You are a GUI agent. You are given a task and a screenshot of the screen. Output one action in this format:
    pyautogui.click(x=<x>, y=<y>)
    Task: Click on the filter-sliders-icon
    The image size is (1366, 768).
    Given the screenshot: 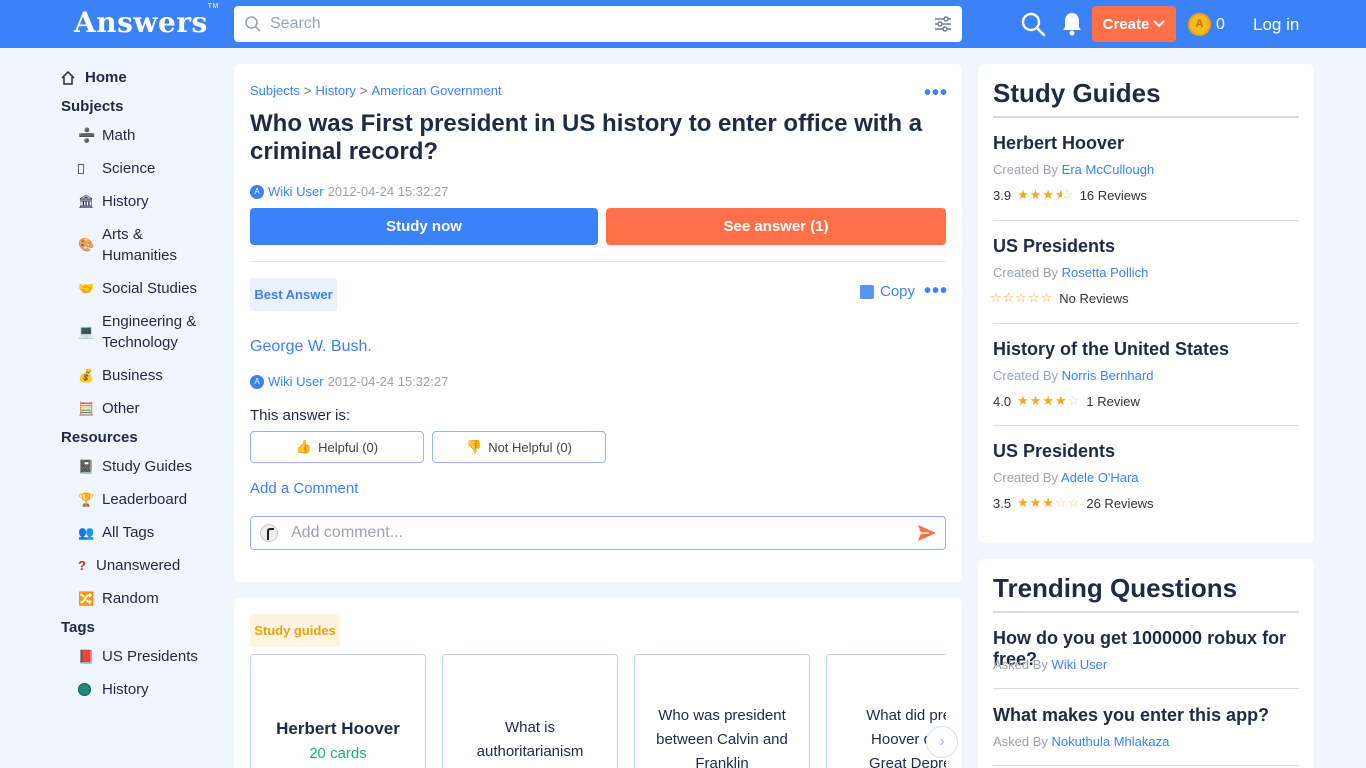 What is the action you would take?
    pyautogui.click(x=943, y=24)
    